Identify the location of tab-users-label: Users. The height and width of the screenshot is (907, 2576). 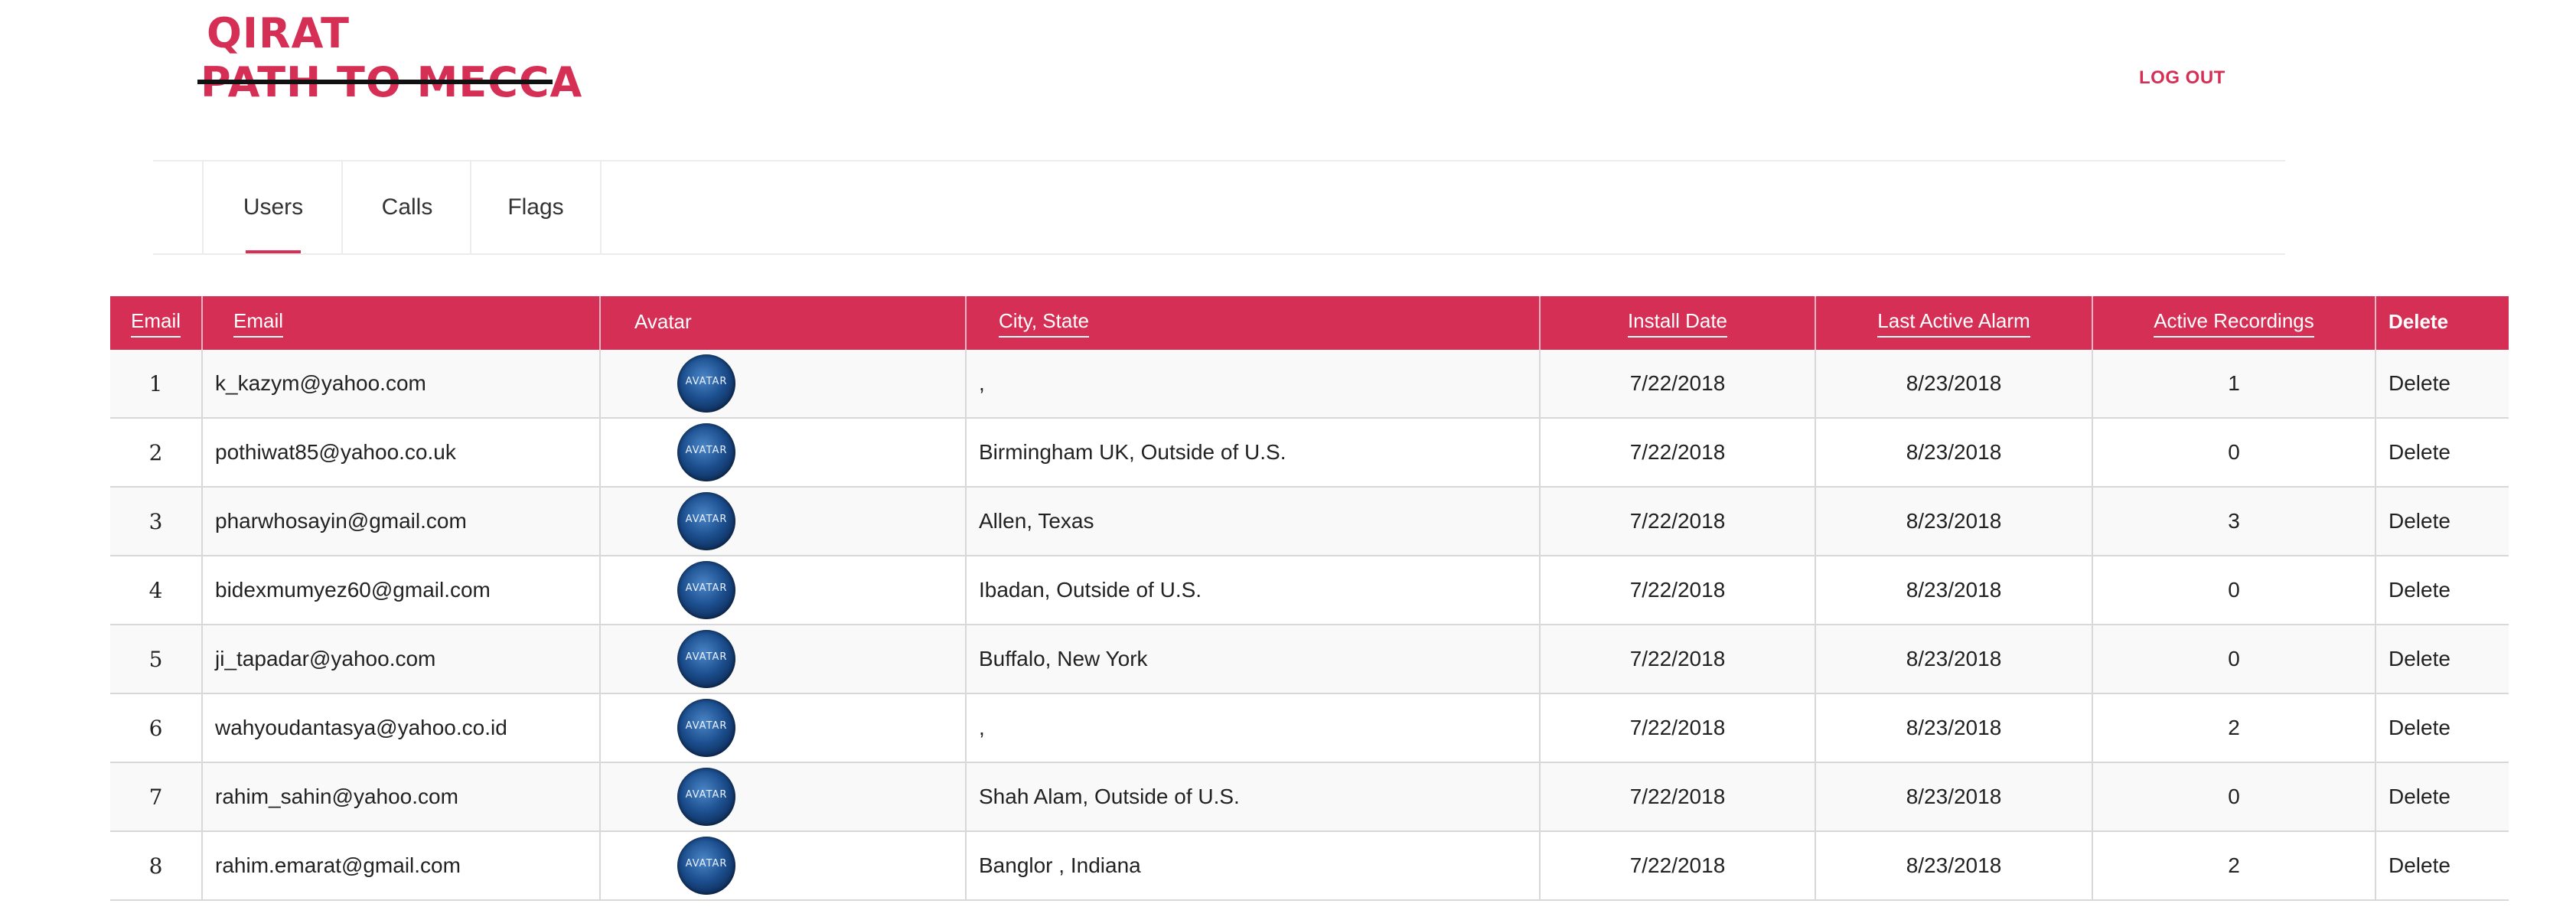
(273, 207).